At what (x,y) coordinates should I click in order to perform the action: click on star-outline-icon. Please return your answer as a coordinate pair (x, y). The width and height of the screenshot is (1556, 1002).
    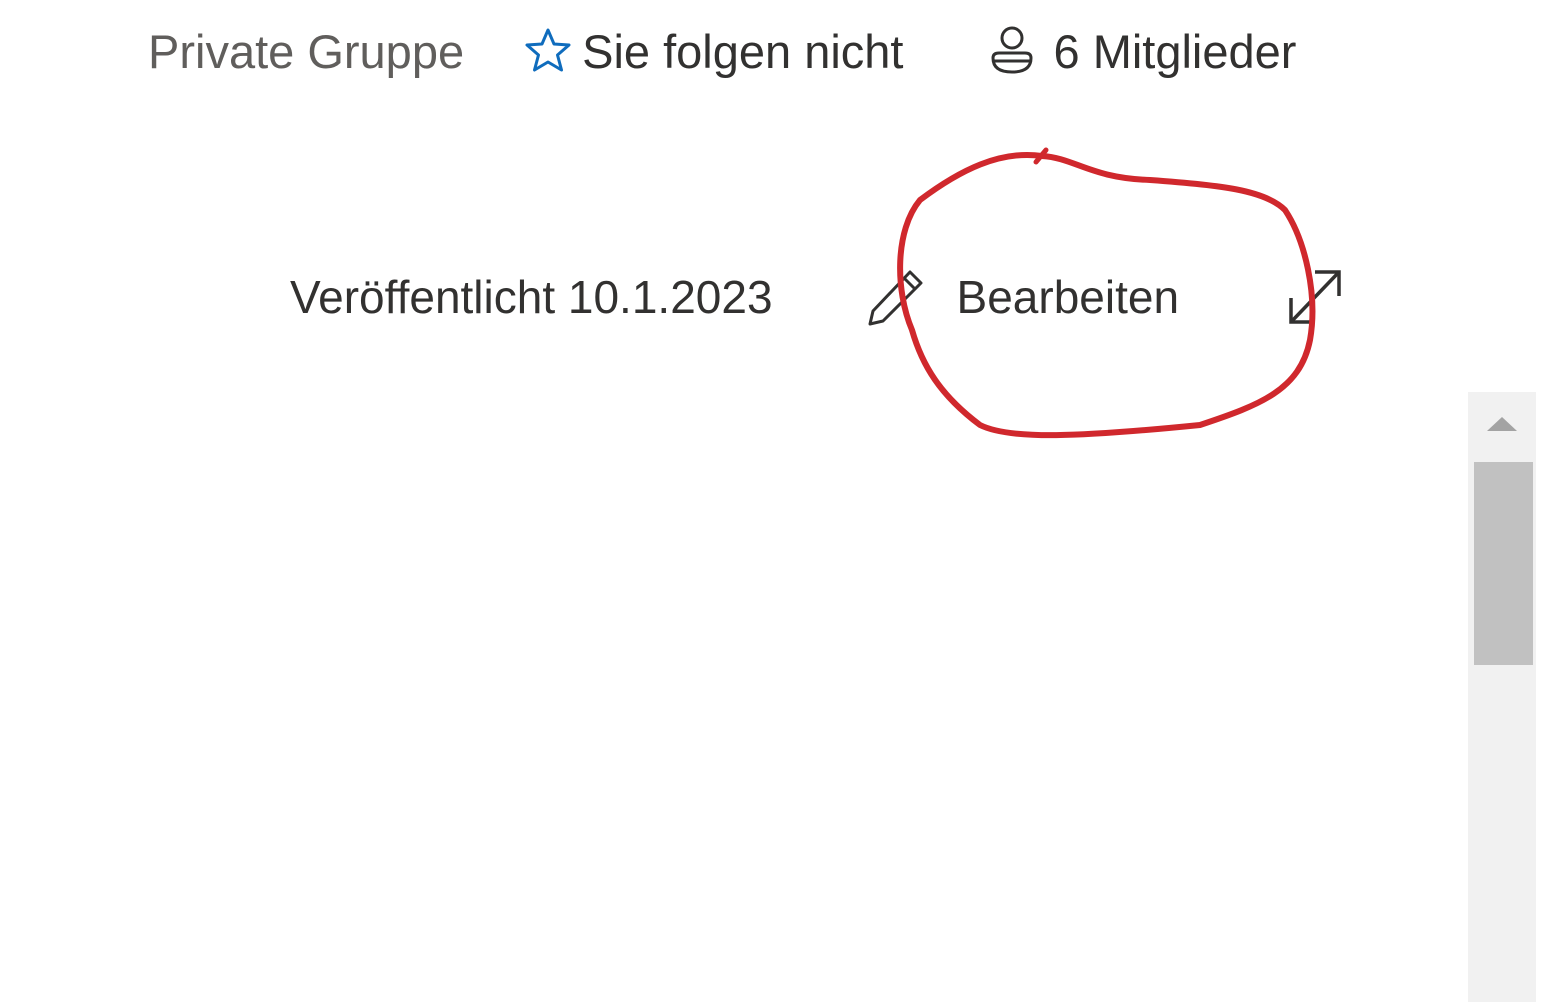
    Looking at the image, I should click on (548, 51).